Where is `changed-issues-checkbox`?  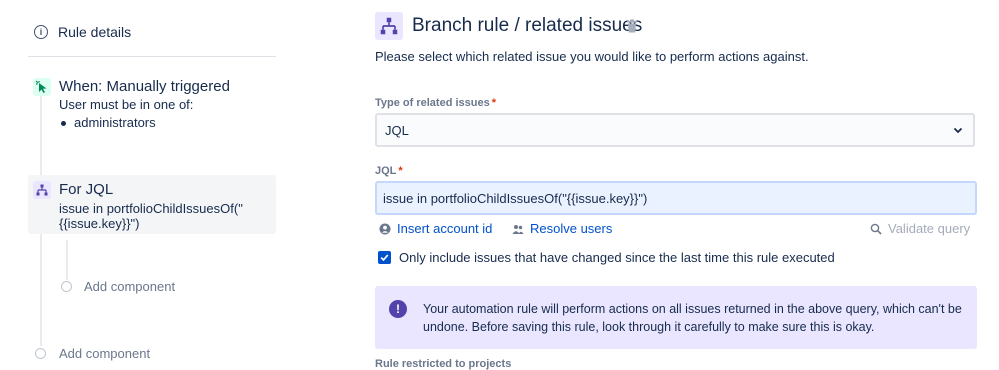
changed-issues-checkbox is located at coordinates (384, 257).